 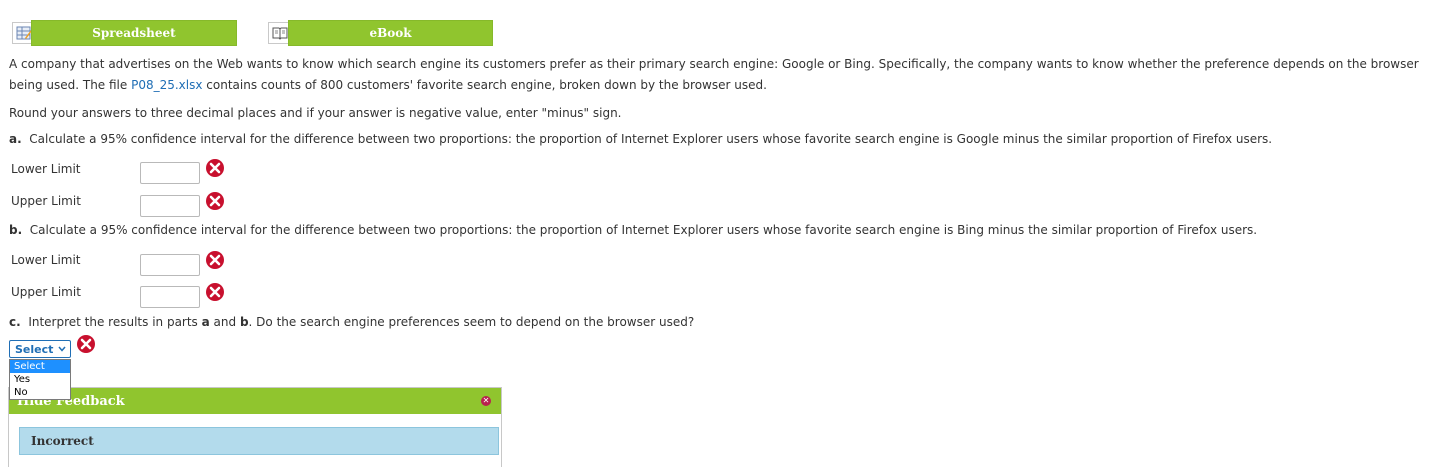 I want to click on spreadsheet-label: Spreadsheet, so click(x=134, y=33).